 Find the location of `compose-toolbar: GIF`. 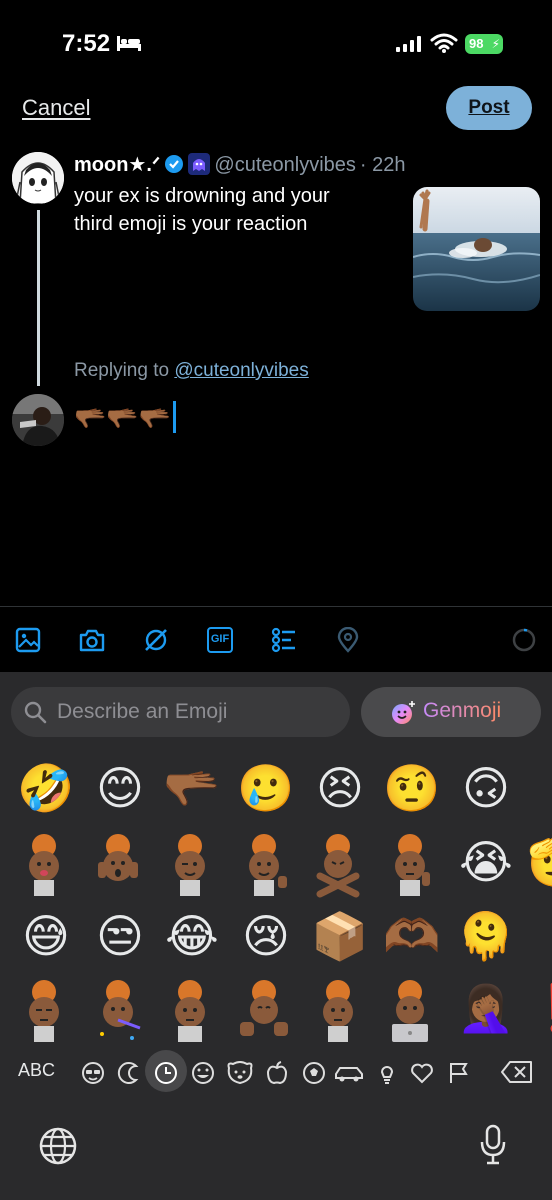

compose-toolbar: GIF is located at coordinates (276, 639).